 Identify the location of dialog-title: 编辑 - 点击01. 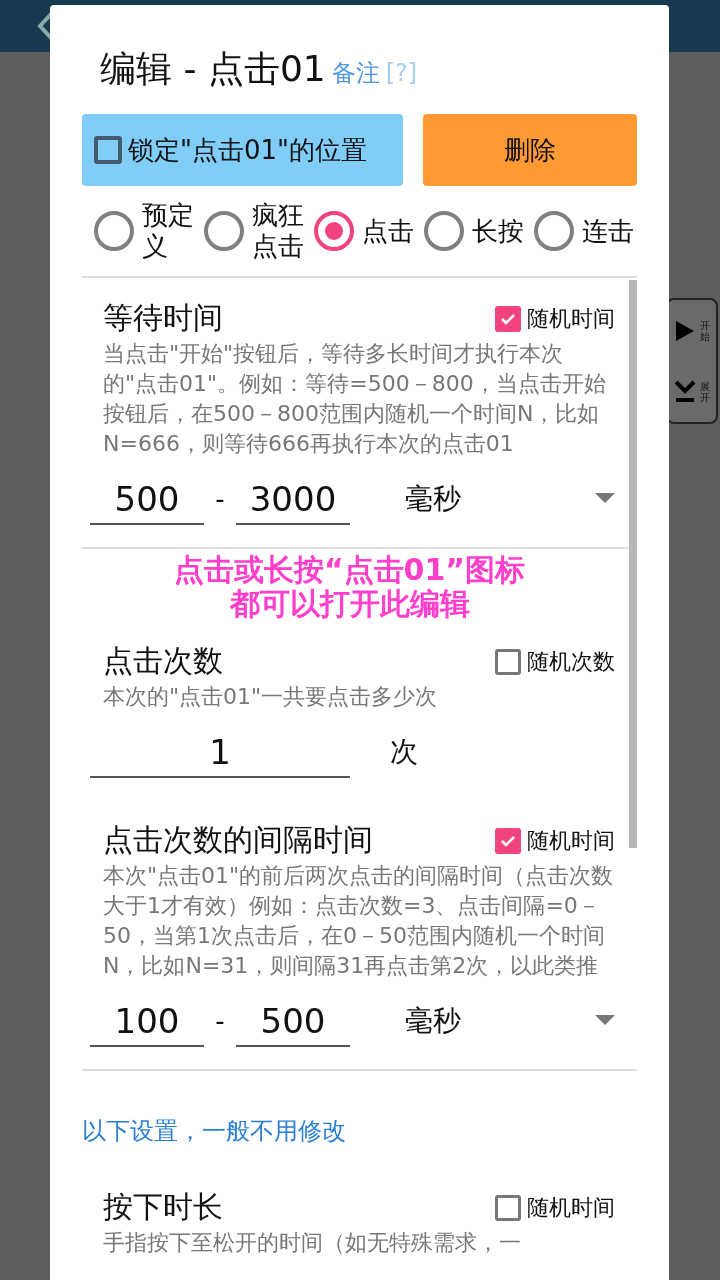
(213, 69).